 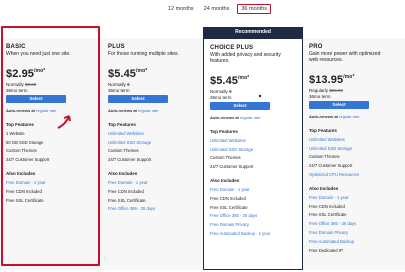 I want to click on normal-price: Normally $8.99, so click(x=21, y=84).